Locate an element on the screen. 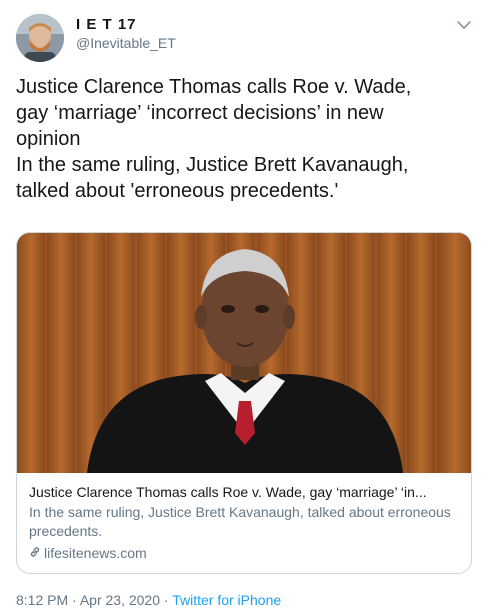 This screenshot has height=614, width=489. tweet-time: 8:12 PM is located at coordinates (42, 600).